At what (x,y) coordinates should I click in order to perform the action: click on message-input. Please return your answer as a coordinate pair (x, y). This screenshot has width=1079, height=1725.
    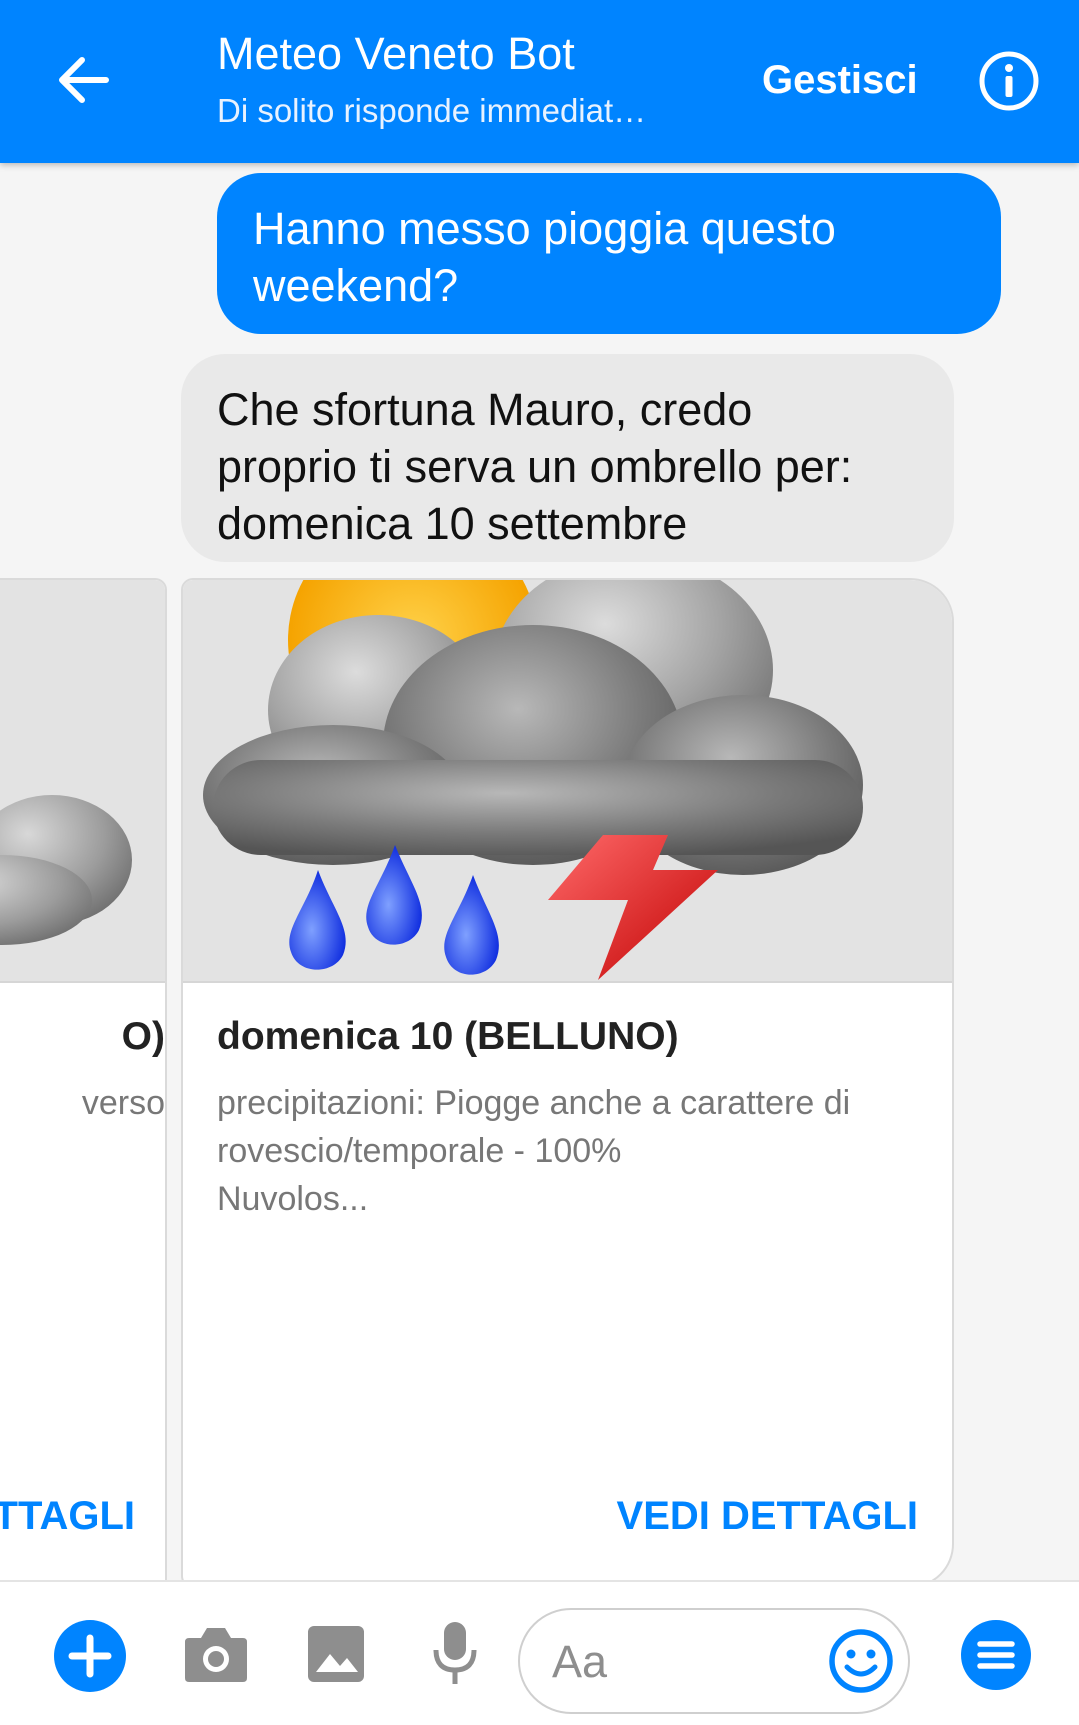
    Looking at the image, I should click on (672, 1662).